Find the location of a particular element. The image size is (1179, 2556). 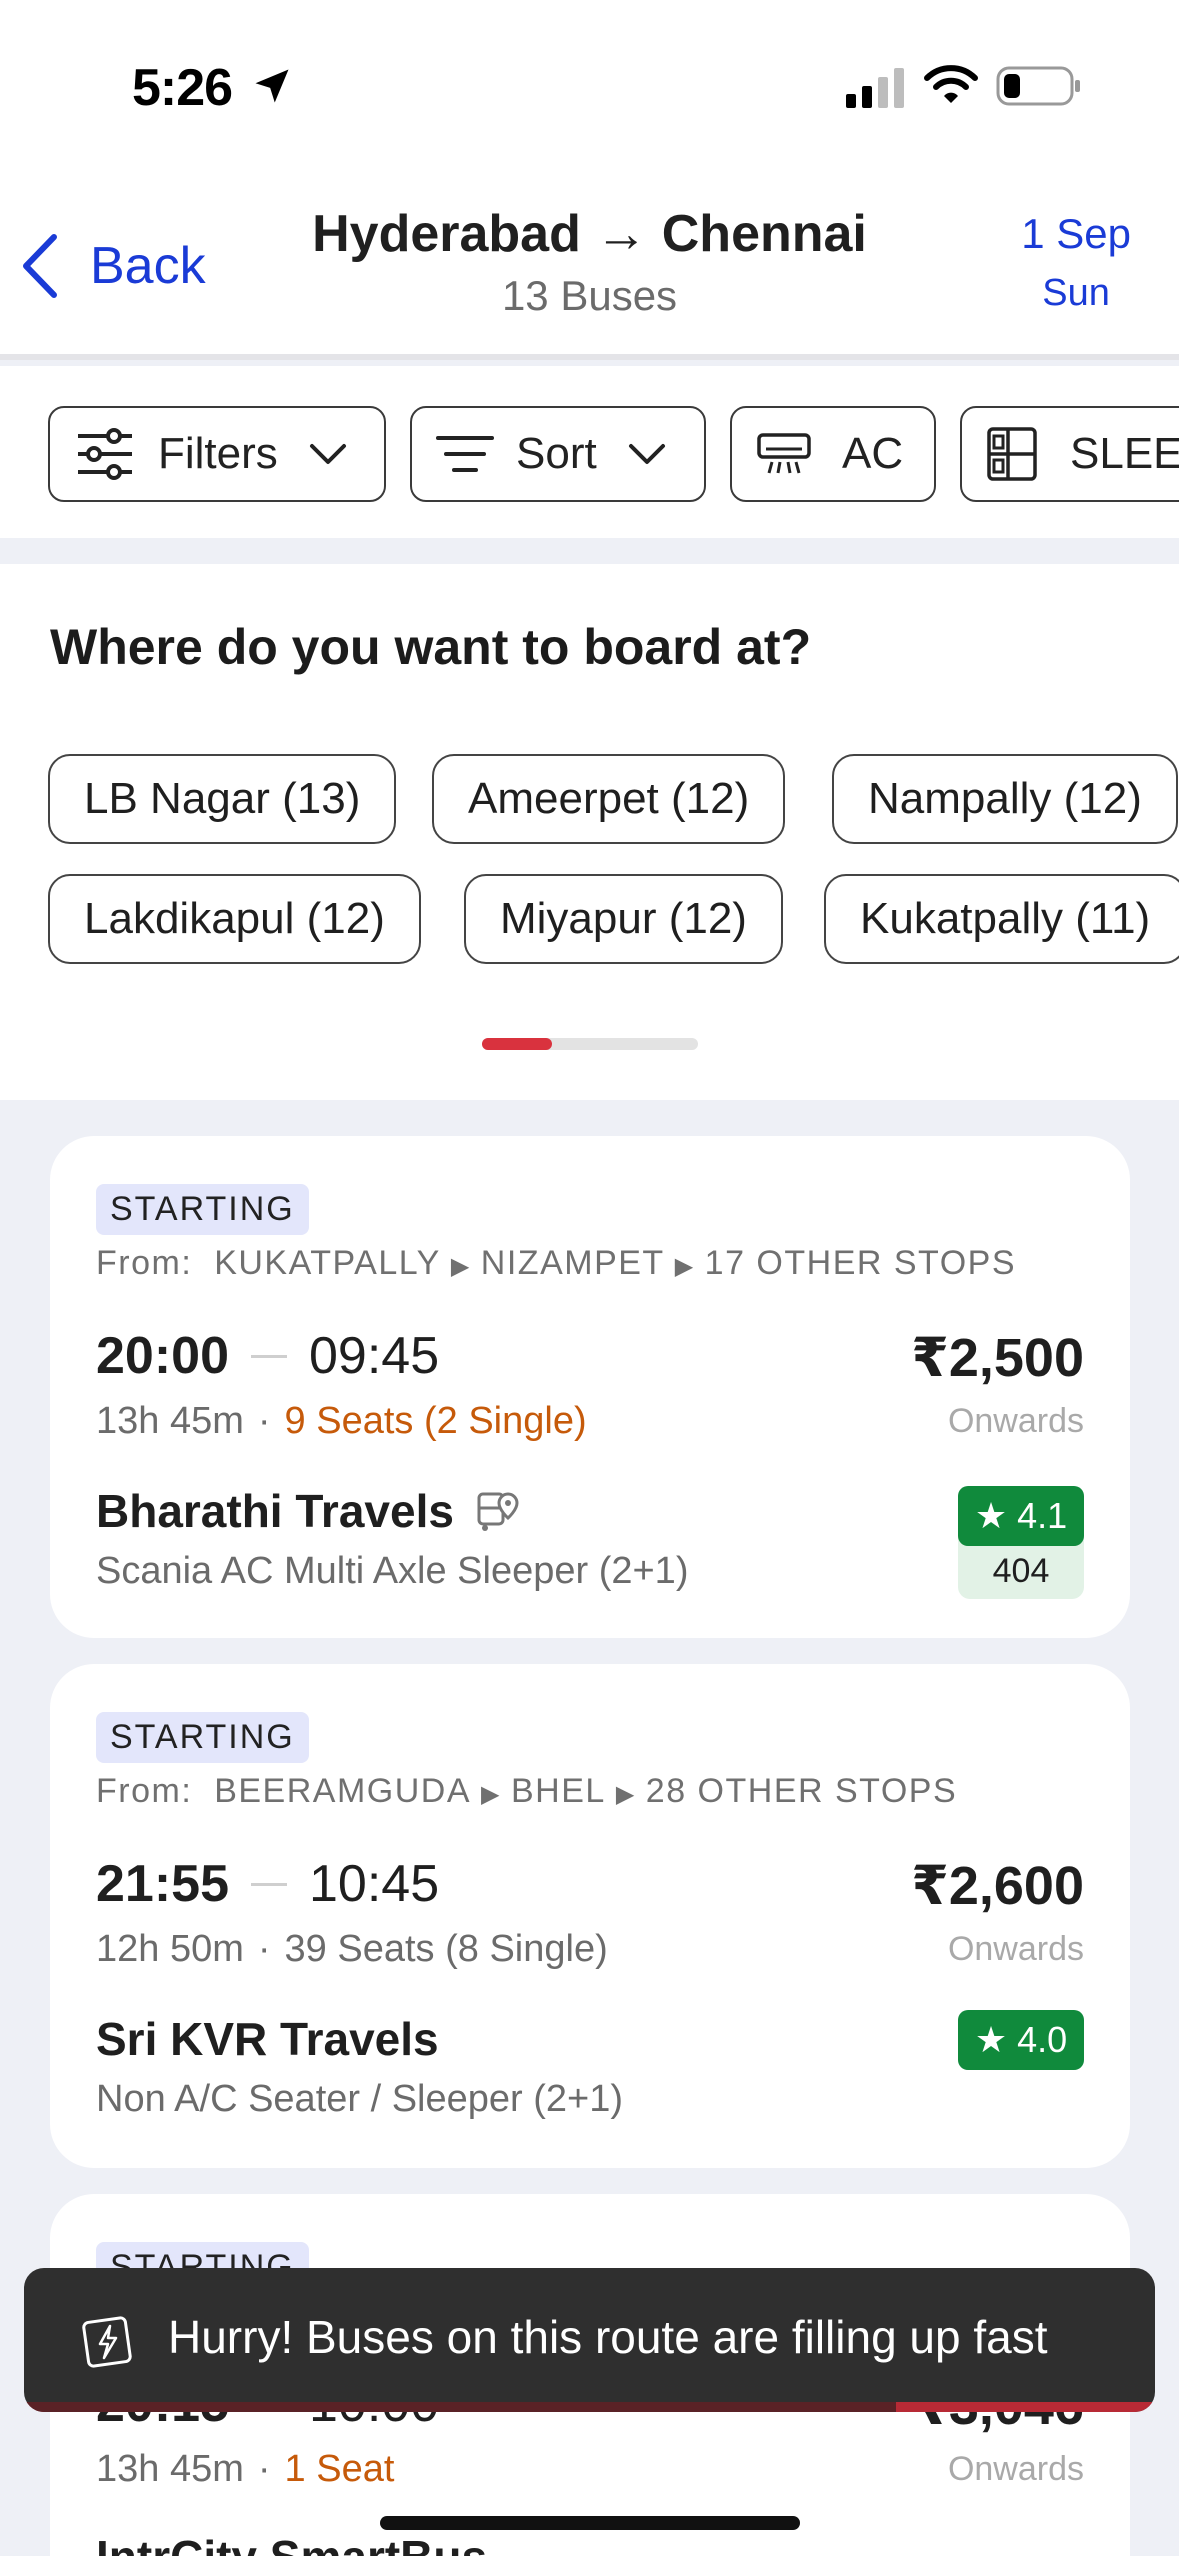

boarding-point-chip: Nampally (12) is located at coordinates (1005, 799).